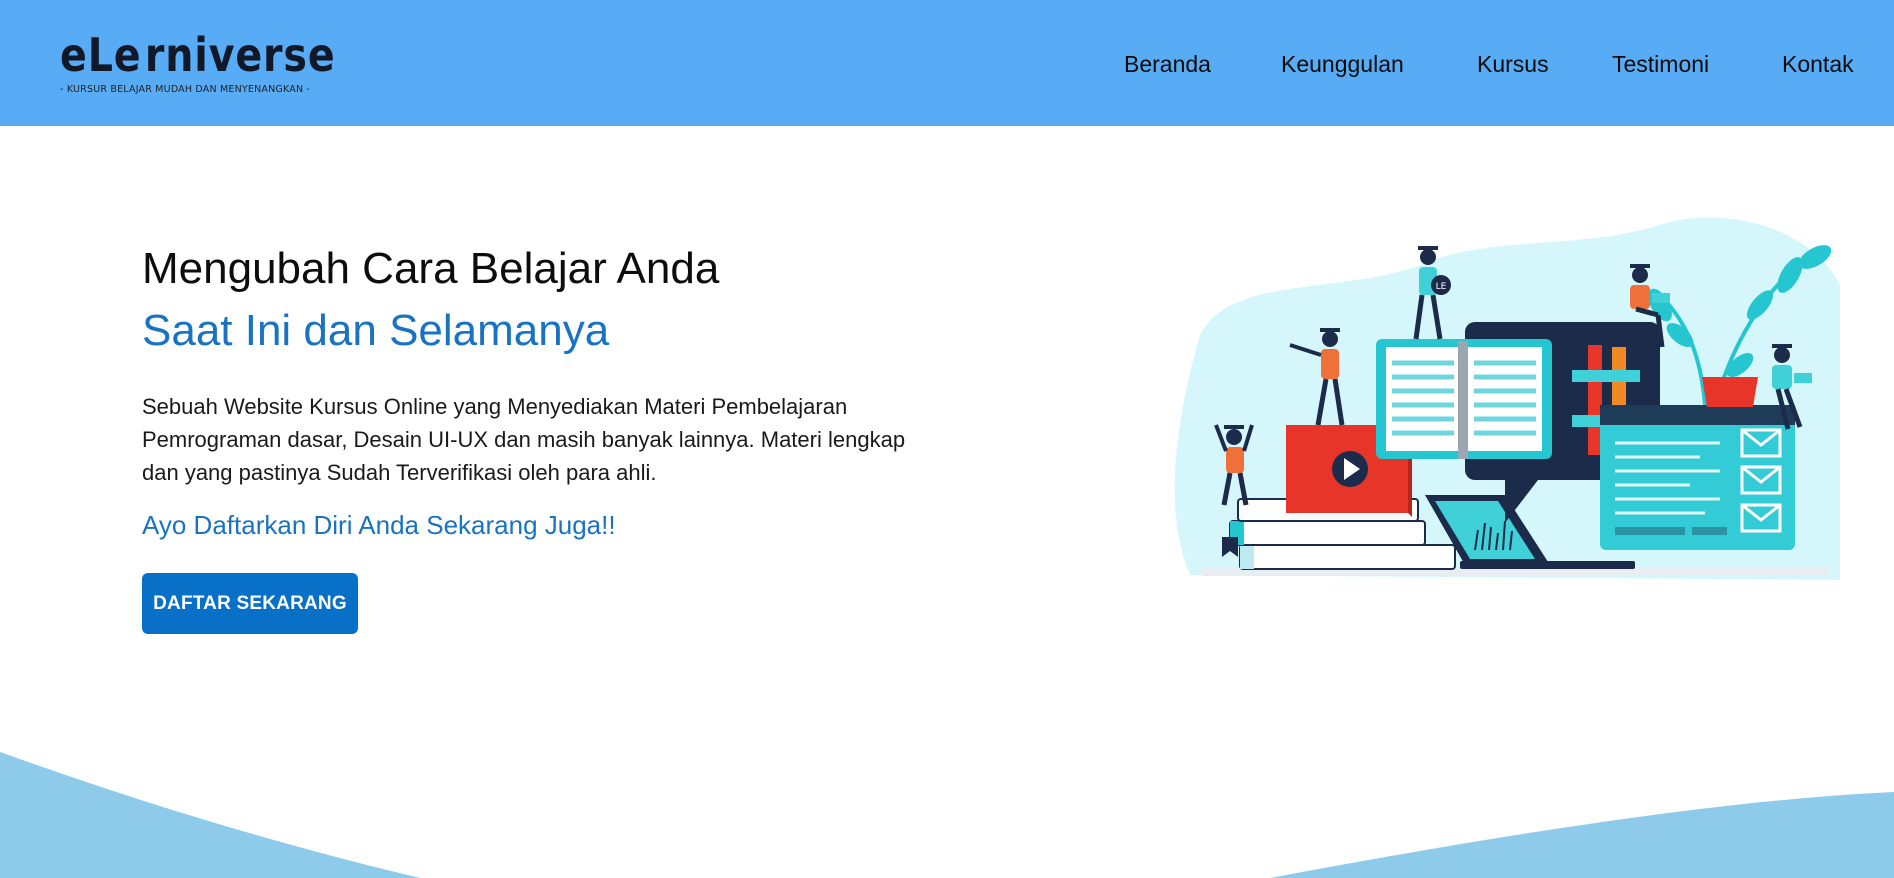 The width and height of the screenshot is (1894, 878). Describe the element at coordinates (431, 268) in the screenshot. I see `hero-title: Mengubah Cara Belajar Anda` at that location.